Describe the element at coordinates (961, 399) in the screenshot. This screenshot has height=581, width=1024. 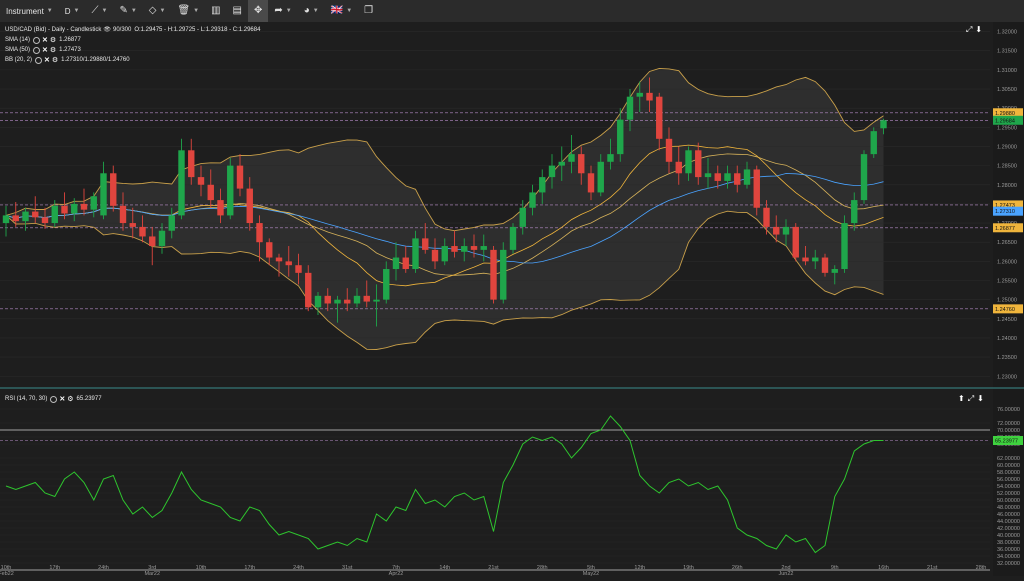
I see `arrow-up-icon: ⬆` at that location.